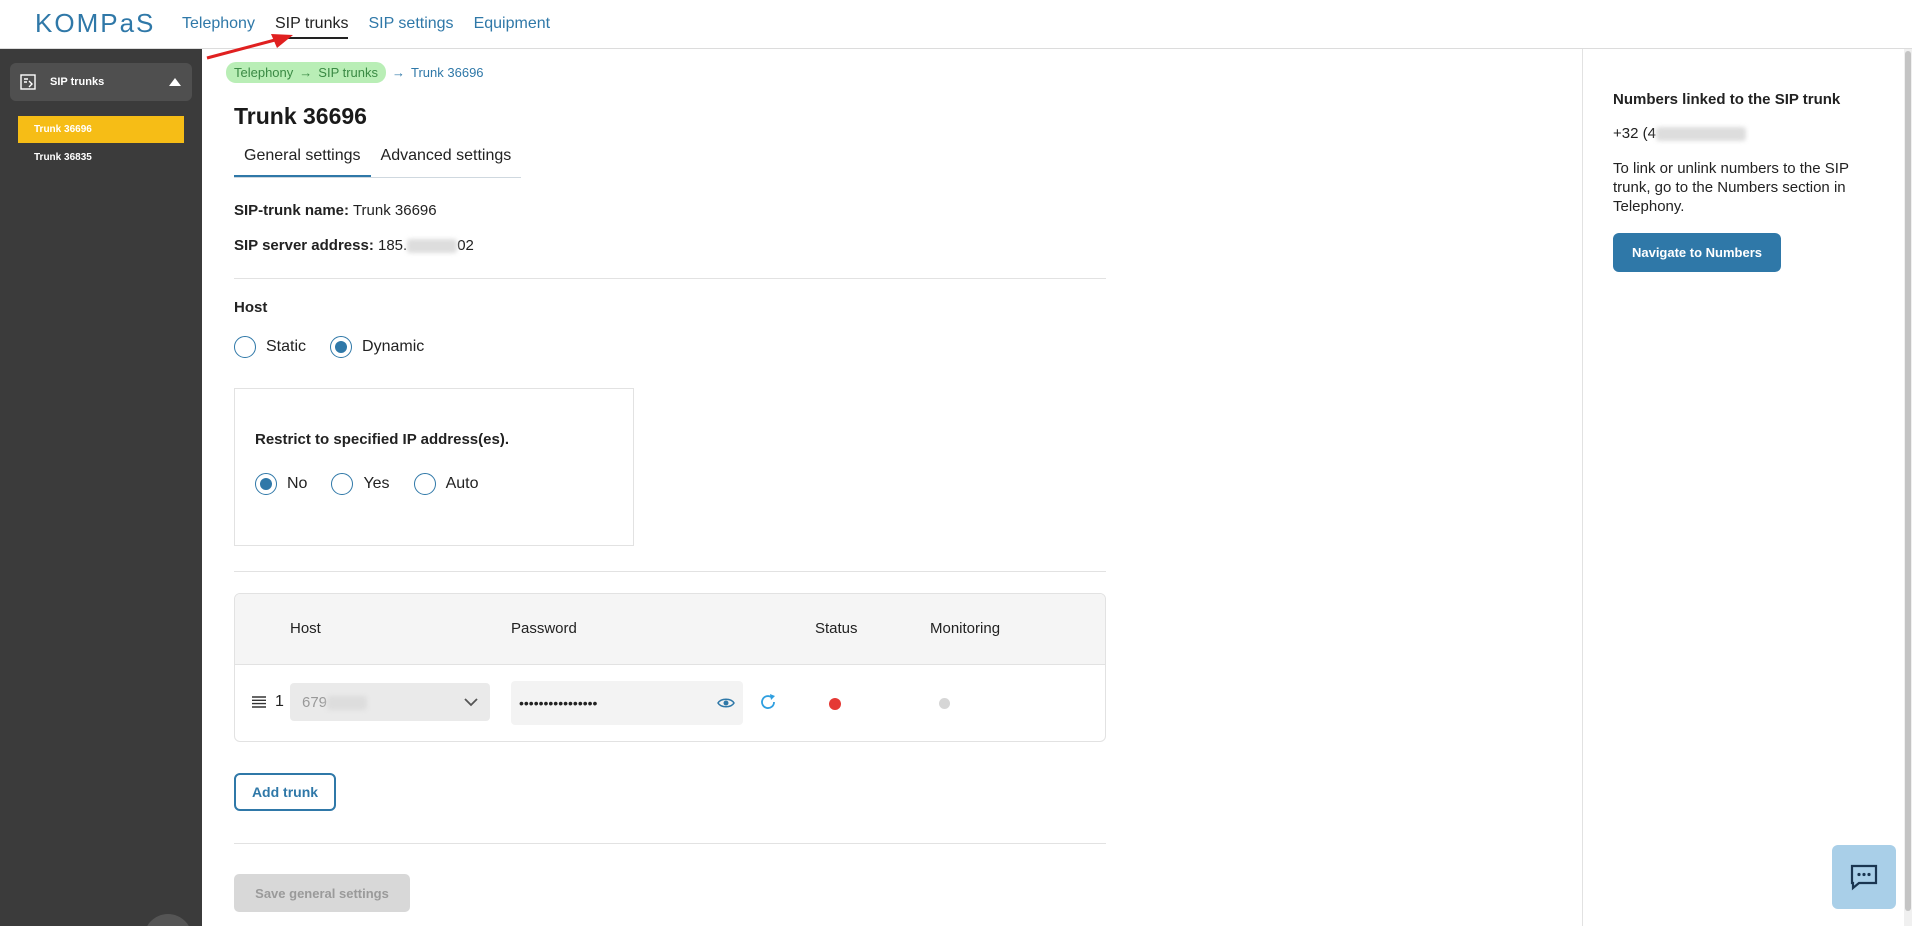 The width and height of the screenshot is (1912, 926). I want to click on chevron-up-icon, so click(175, 82).